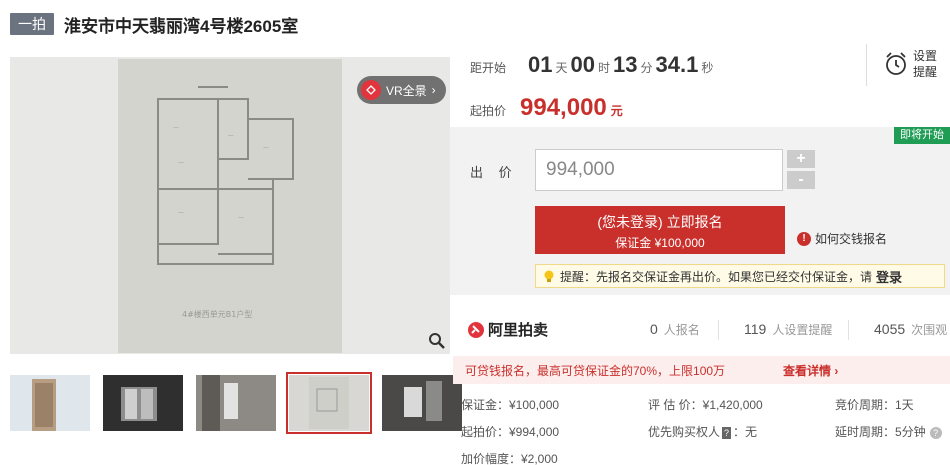  Describe the element at coordinates (616, 111) in the screenshot. I see `start-price-unit: 元` at that location.